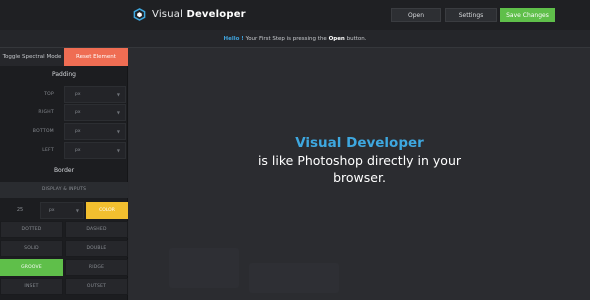 The image size is (590, 300). I want to click on padding-right-select: px ▼, so click(95, 112).